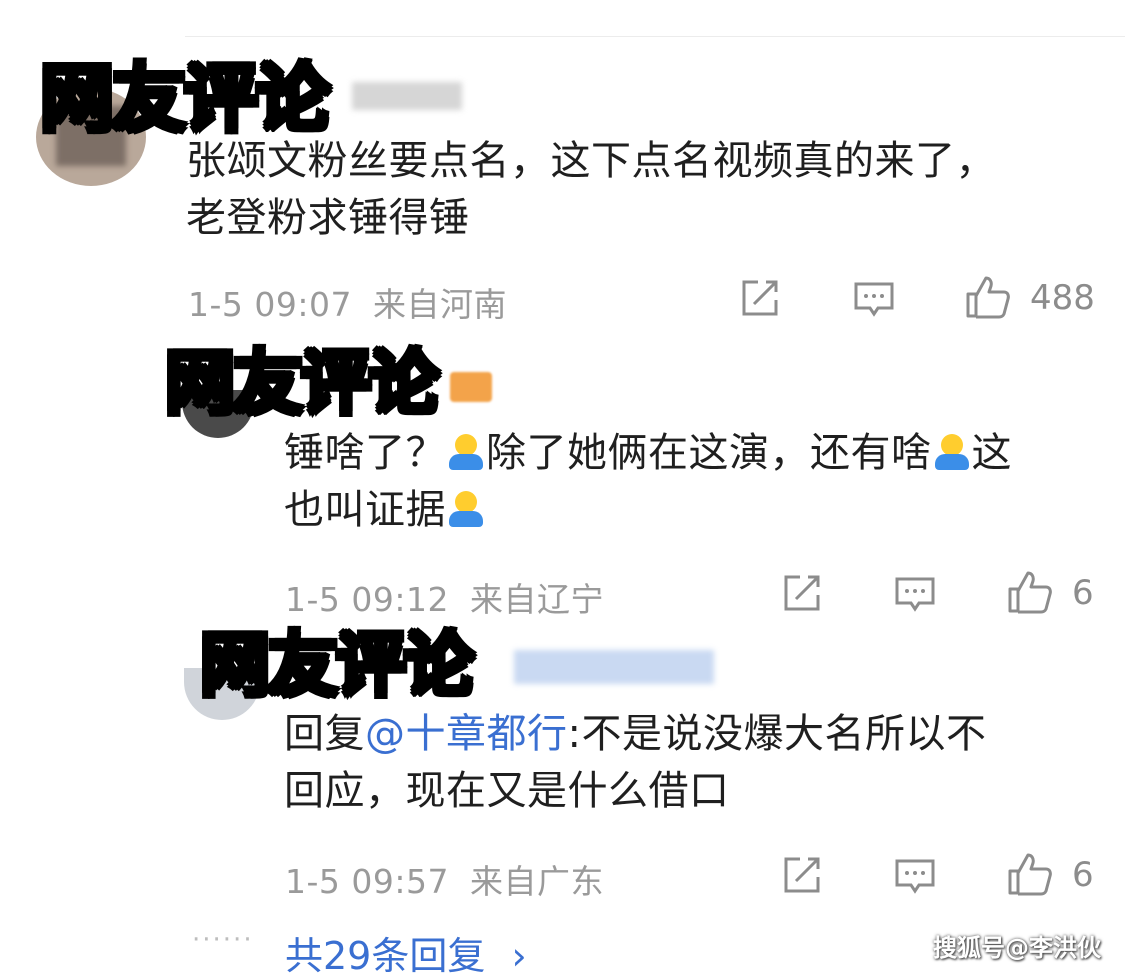 The height and width of the screenshot is (980, 1125). What do you see at coordinates (365, 510) in the screenshot?
I see `comment-text-segment: 也叫证据` at bounding box center [365, 510].